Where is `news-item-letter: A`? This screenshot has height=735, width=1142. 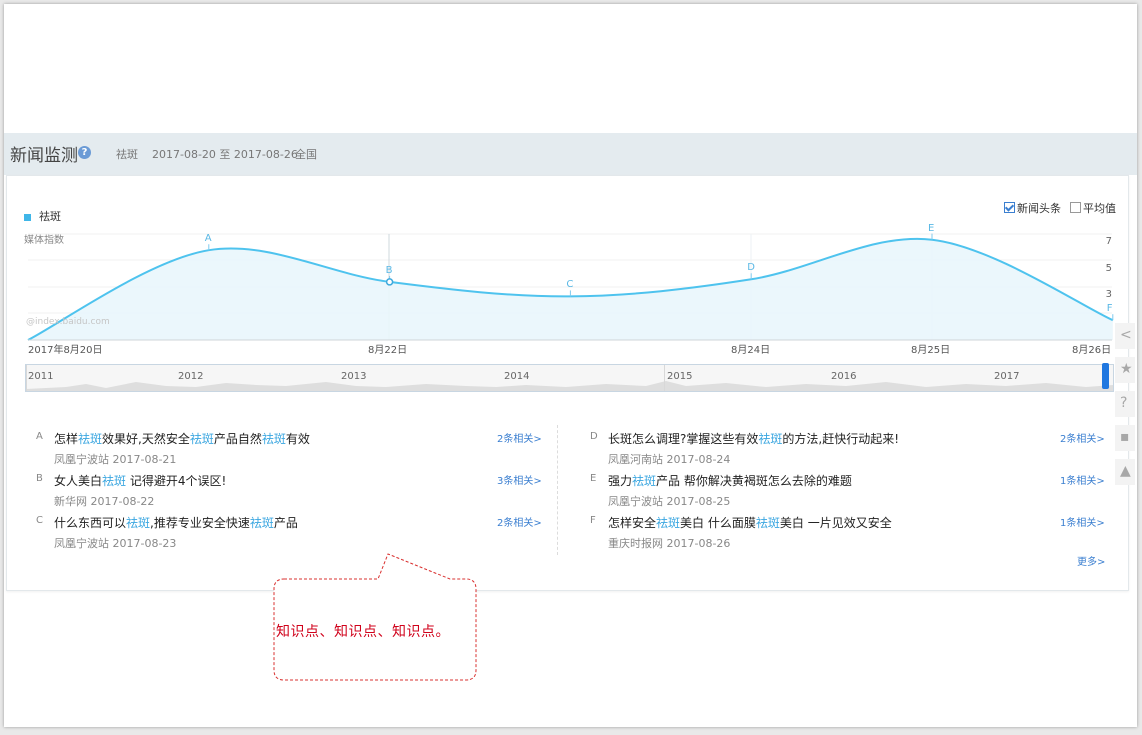 news-item-letter: A is located at coordinates (39, 436).